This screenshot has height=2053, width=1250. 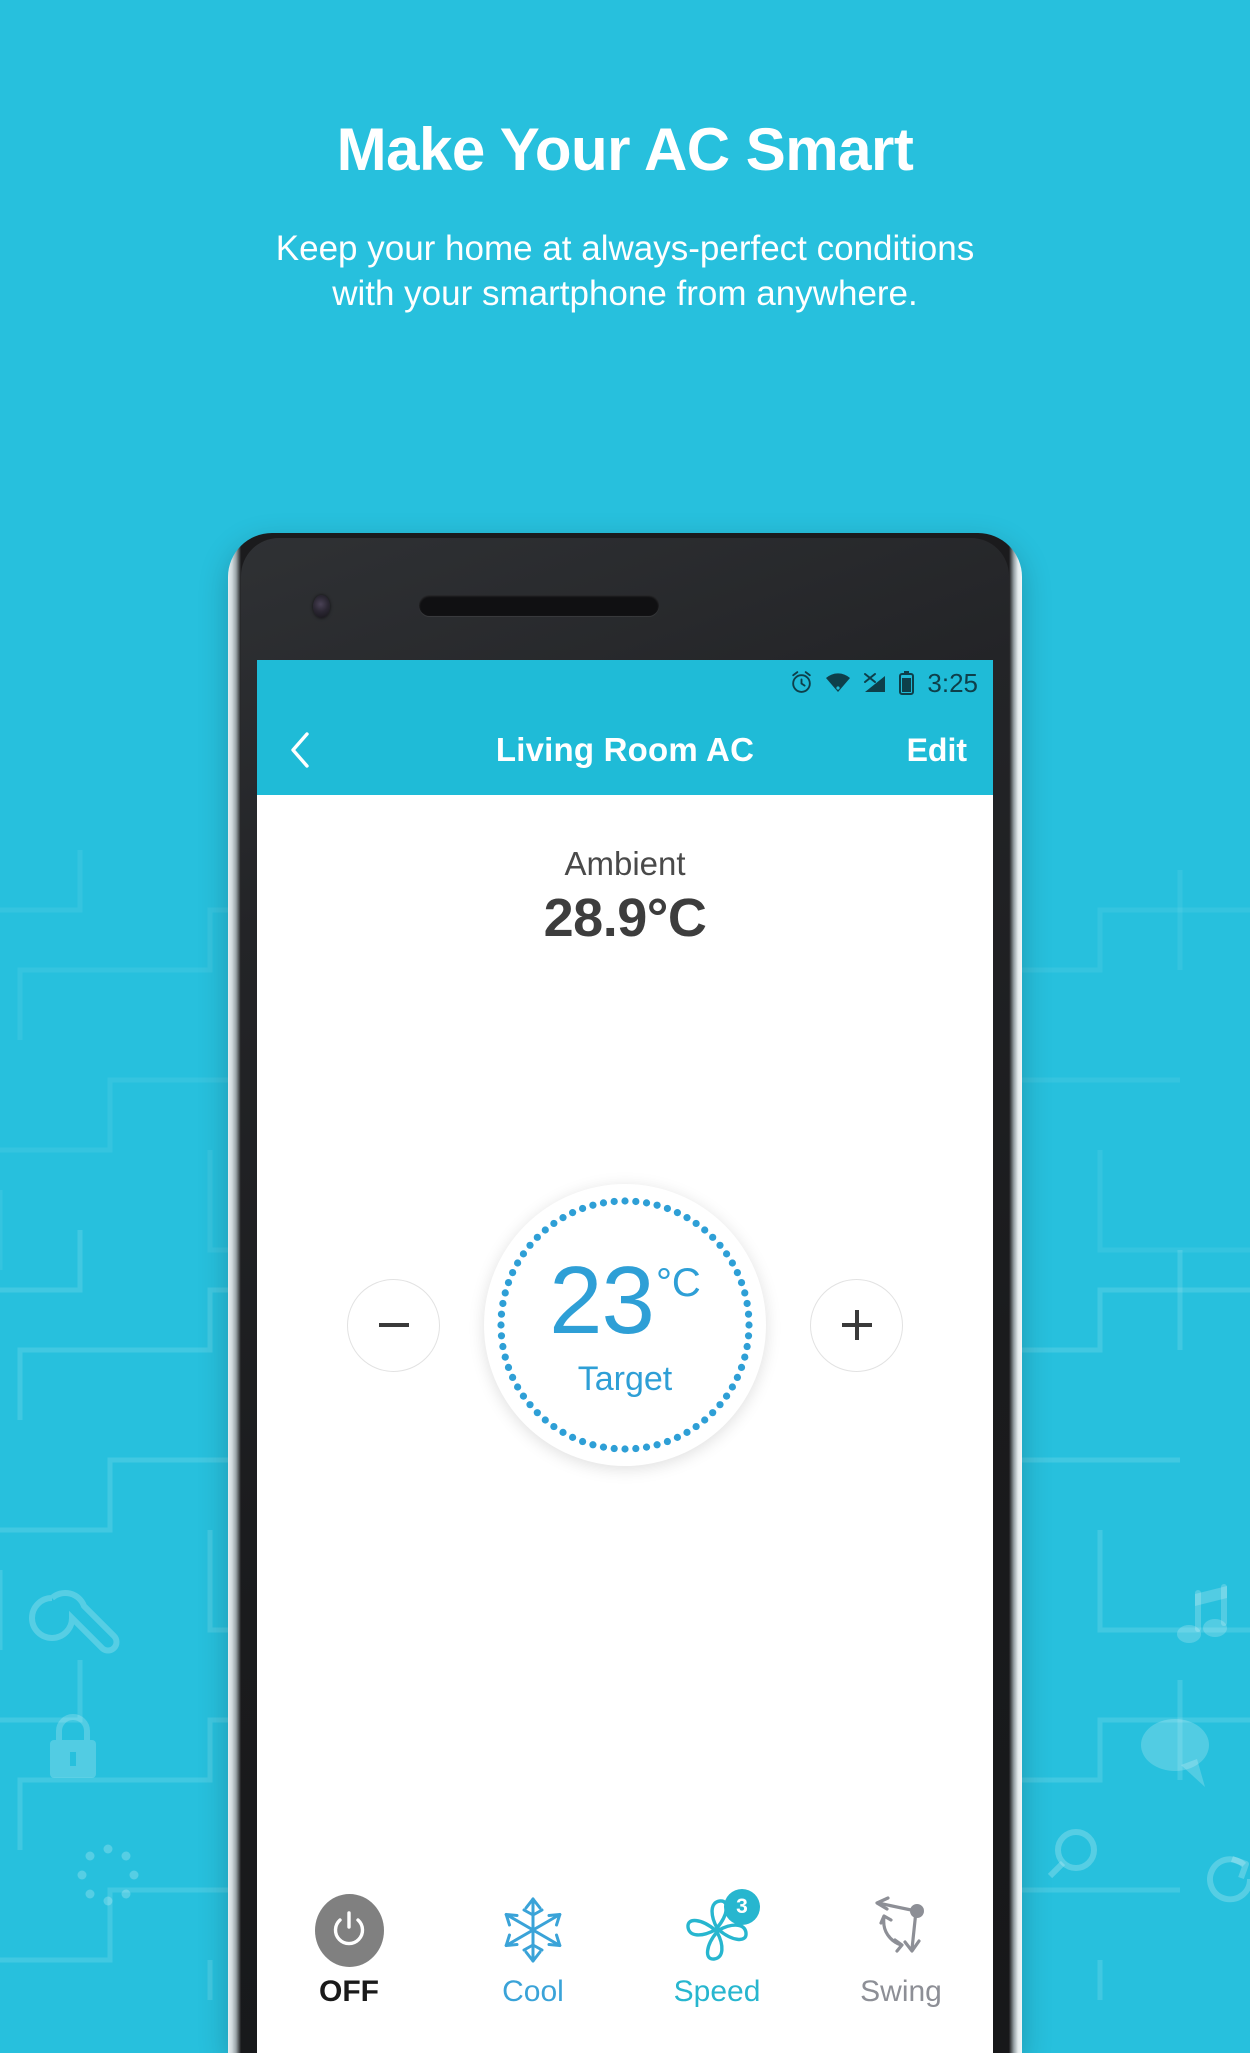 I want to click on cell-signal-off-icon, so click(x=875, y=682).